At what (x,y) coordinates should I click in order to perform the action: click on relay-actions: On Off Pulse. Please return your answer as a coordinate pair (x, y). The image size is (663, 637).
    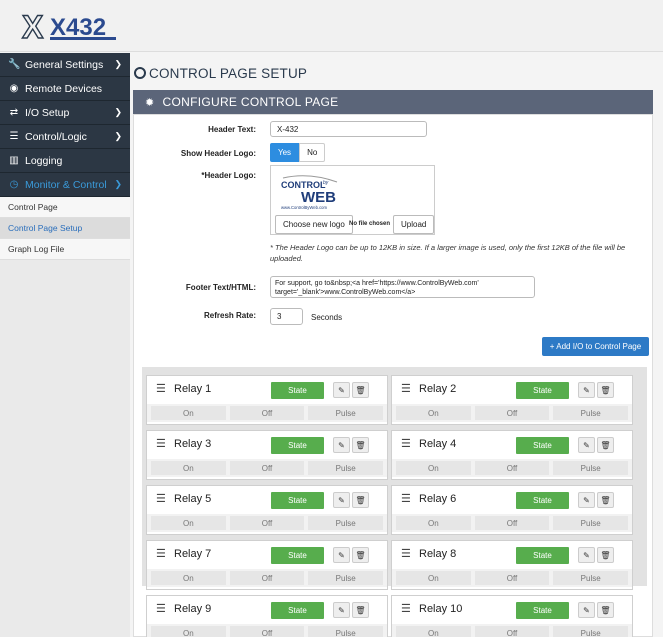
    Looking at the image, I should click on (267, 578).